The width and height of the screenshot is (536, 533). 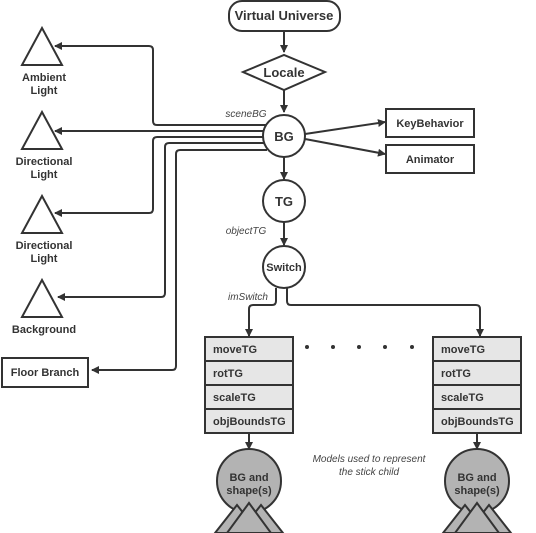 I want to click on ambient-light-node: Ambient Light, so click(x=43, y=61).